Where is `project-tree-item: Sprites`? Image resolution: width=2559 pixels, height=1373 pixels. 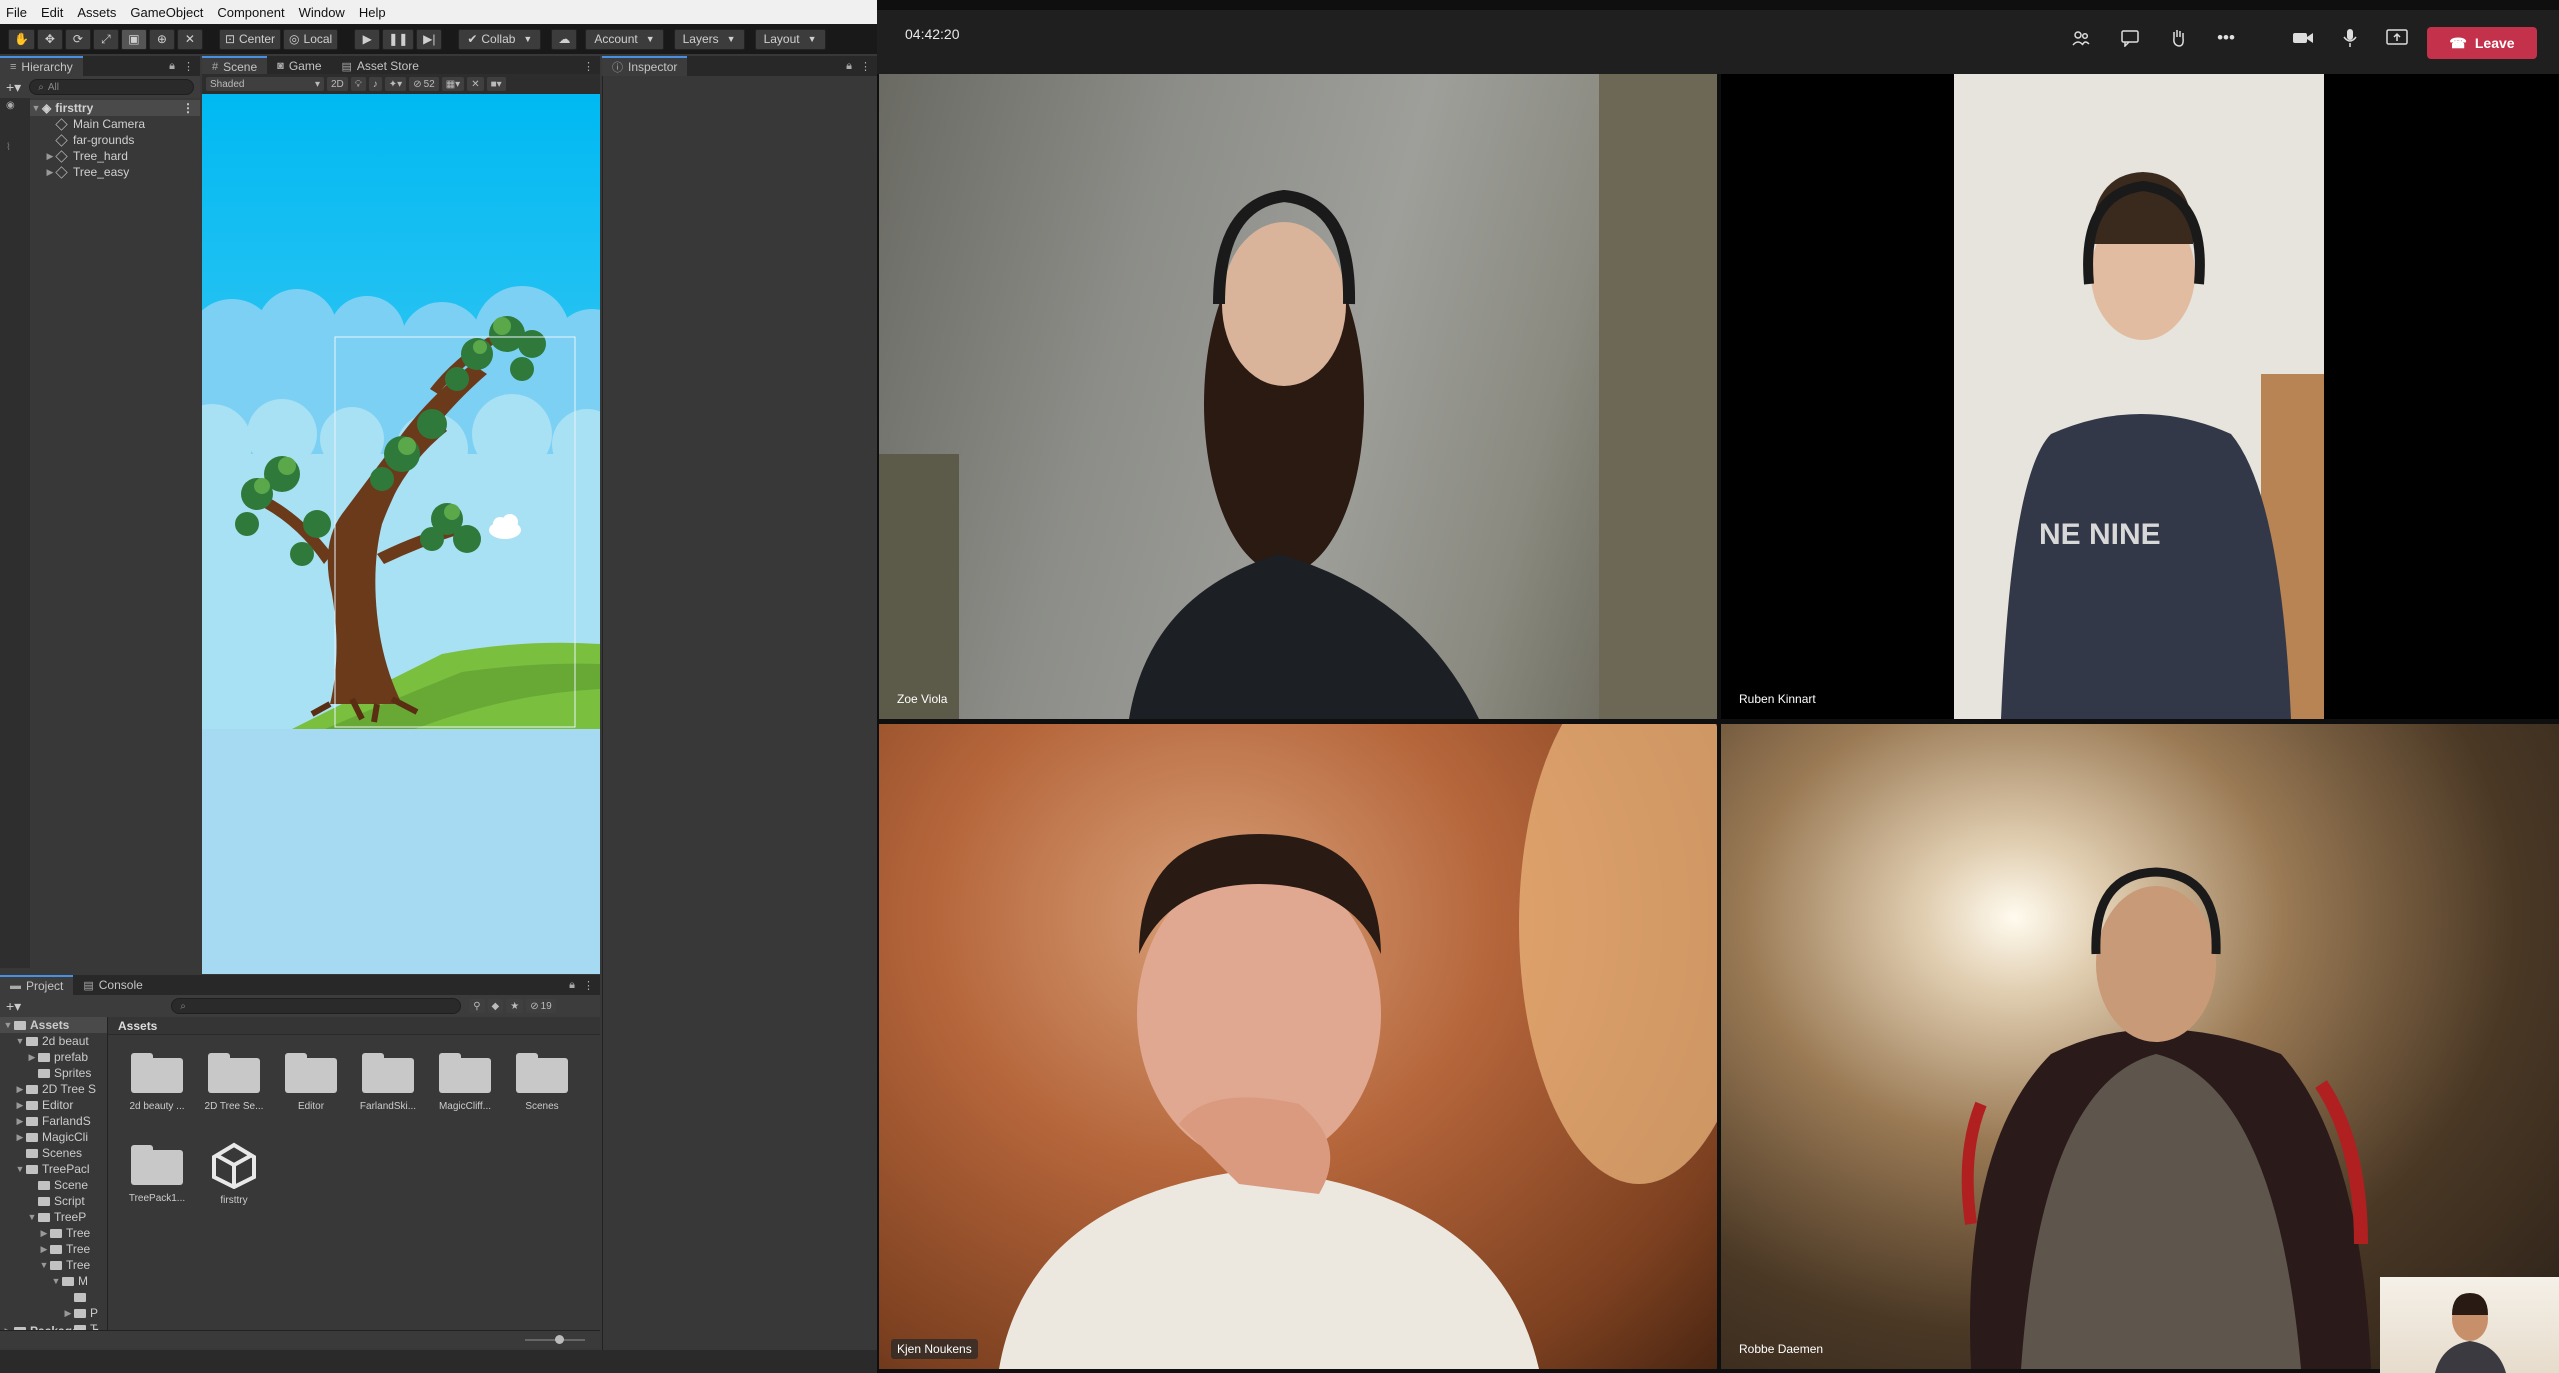
project-tree-item: Sprites is located at coordinates (53, 1073).